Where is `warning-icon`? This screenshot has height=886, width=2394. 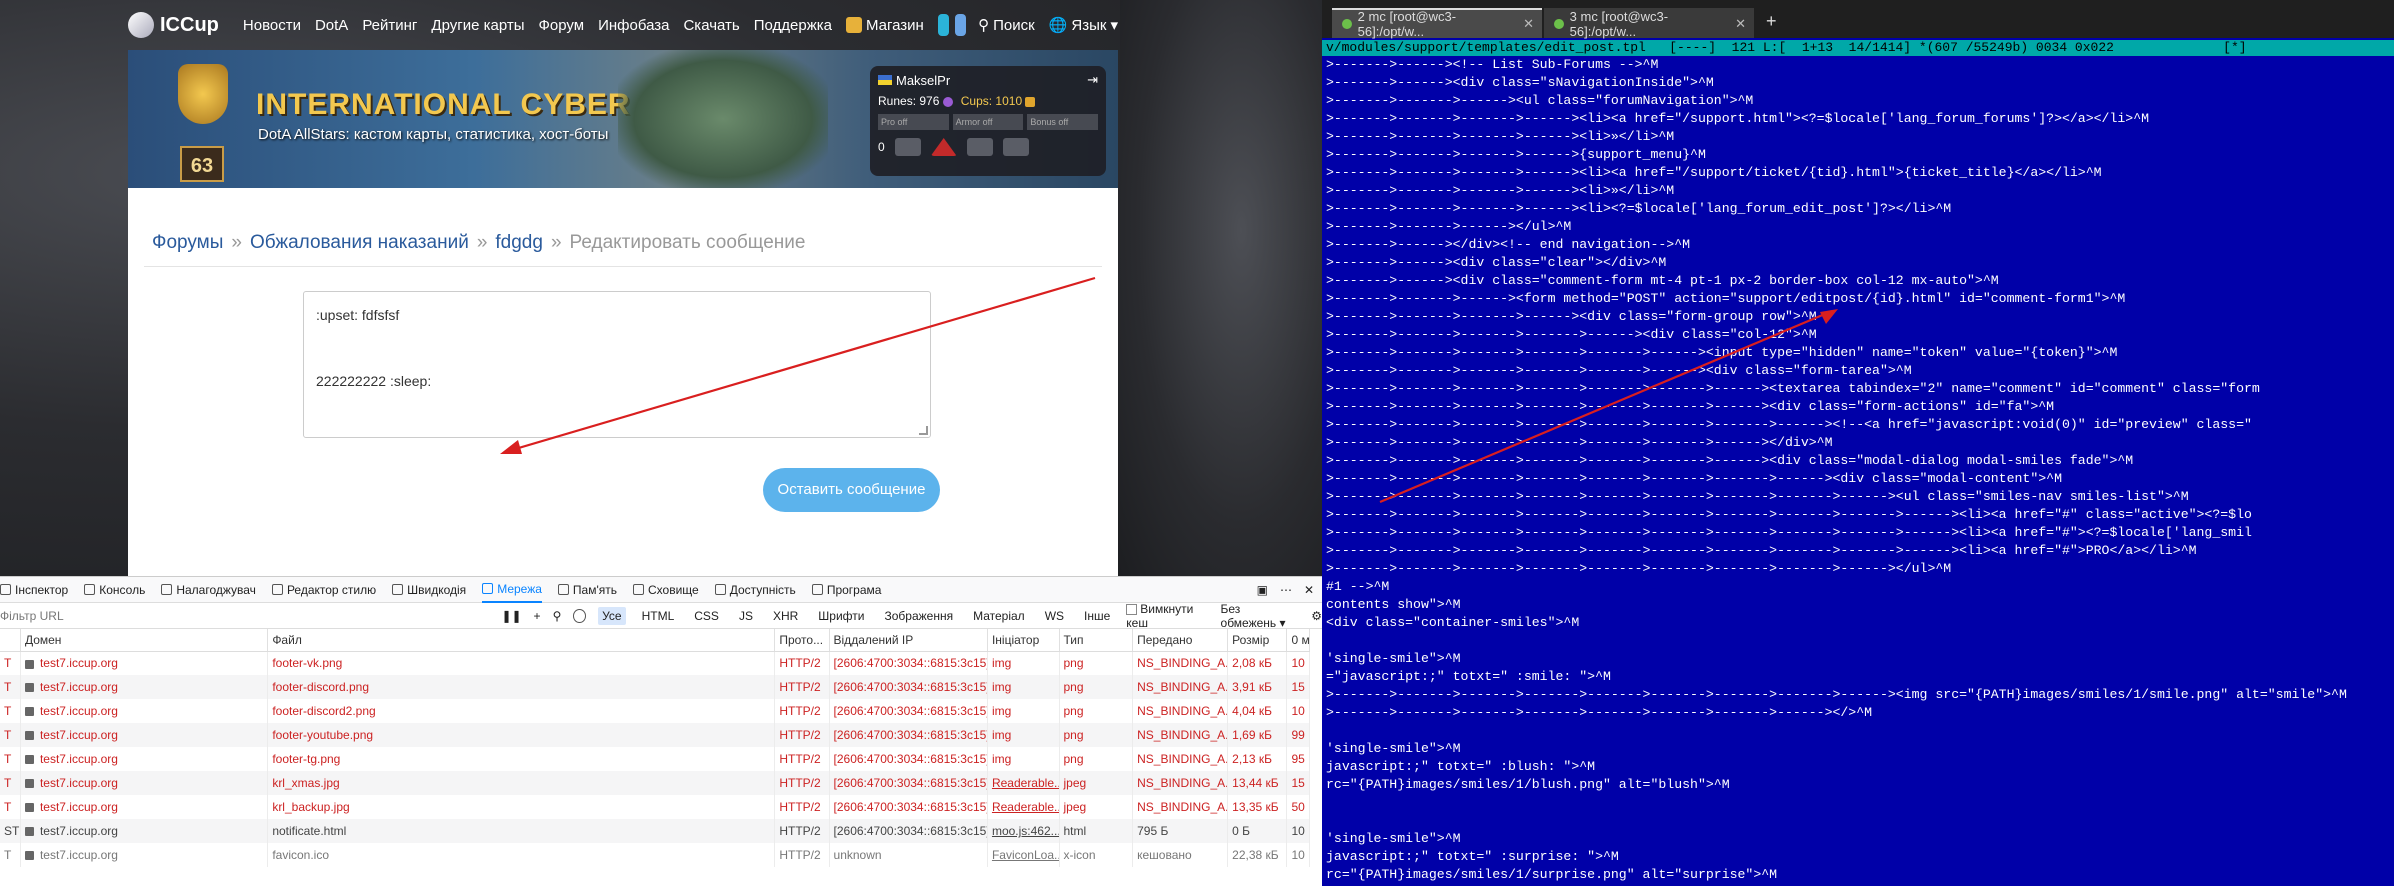
warning-icon is located at coordinates (943, 147).